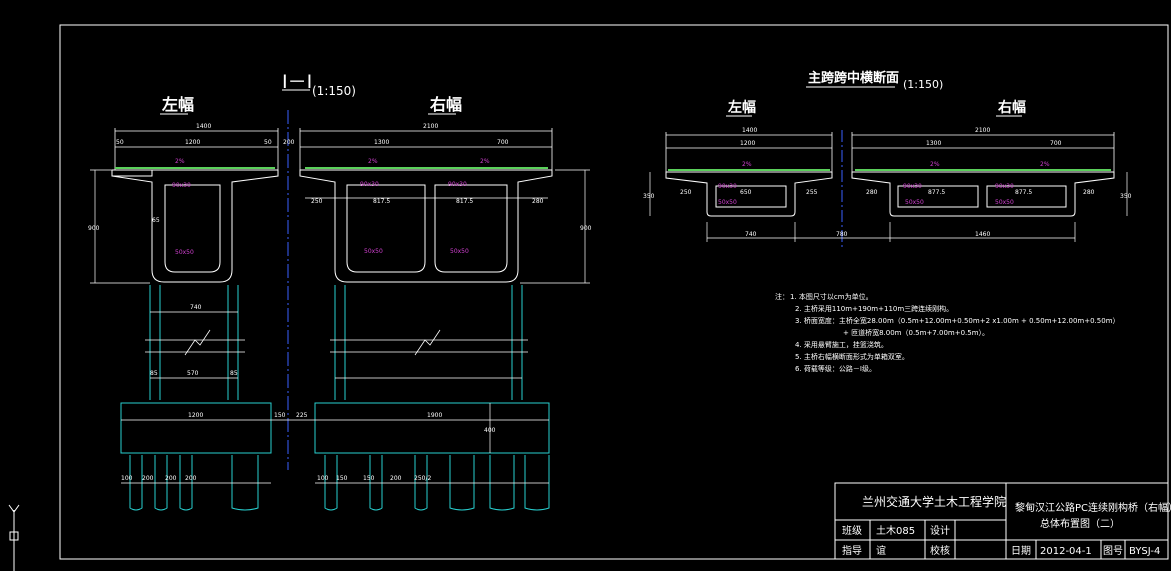  What do you see at coordinates (1093, 507) in the screenshot?
I see `project-title-line1: 黎甸汉江公路PC连续刚构桥（右幅）` at bounding box center [1093, 507].